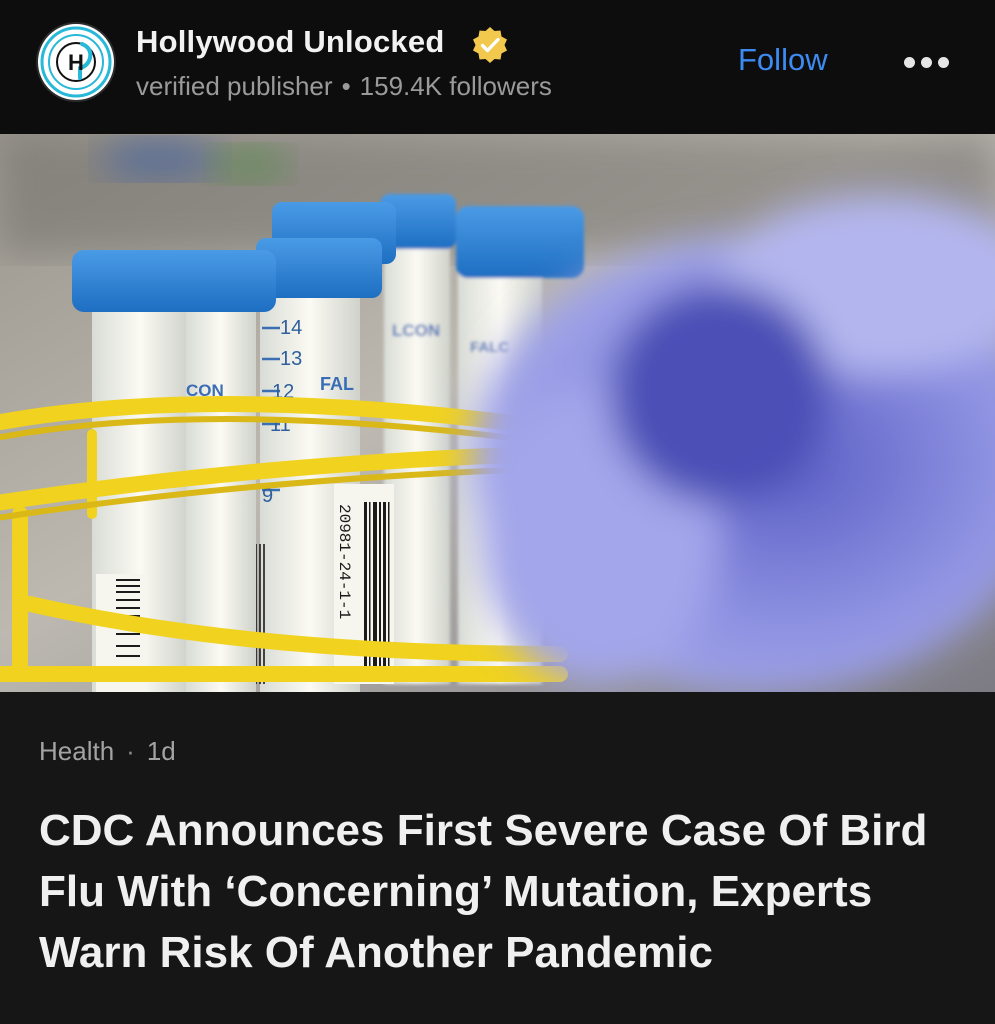  What do you see at coordinates (455, 86) in the screenshot?
I see `followers-count: 159.4K followers` at bounding box center [455, 86].